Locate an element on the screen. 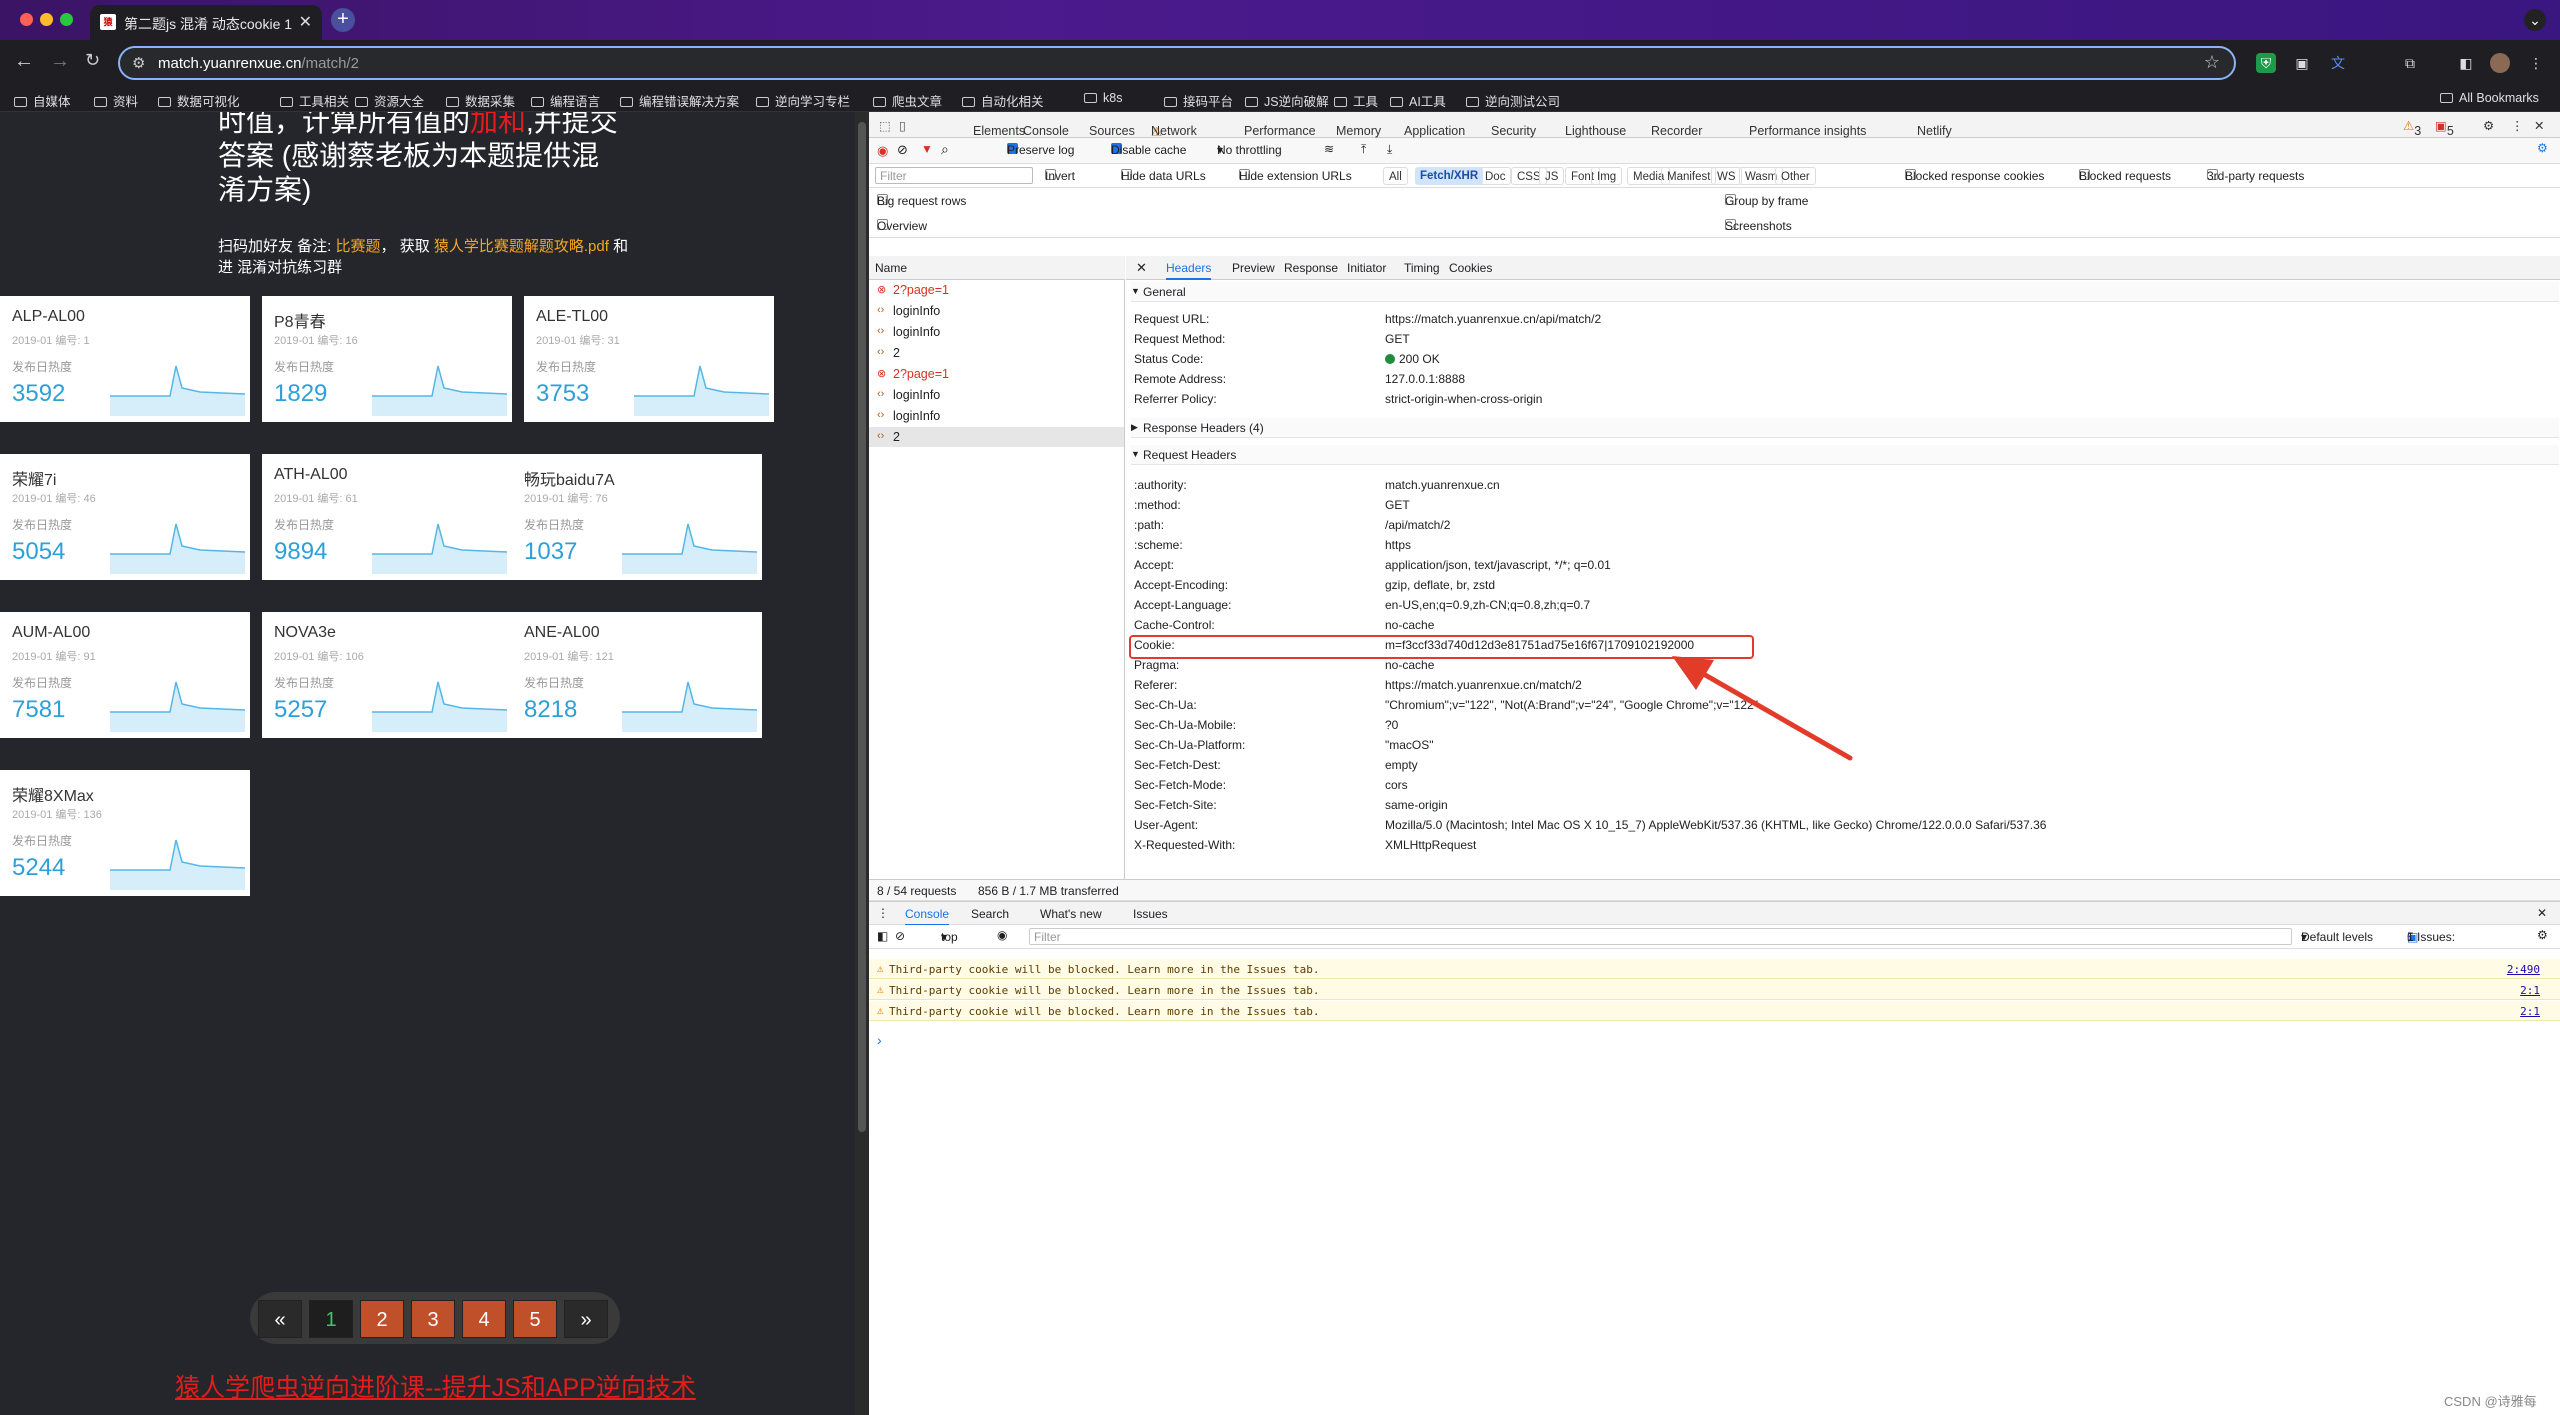 The image size is (2560, 1415). annotation-arrow is located at coordinates (1762, 708).